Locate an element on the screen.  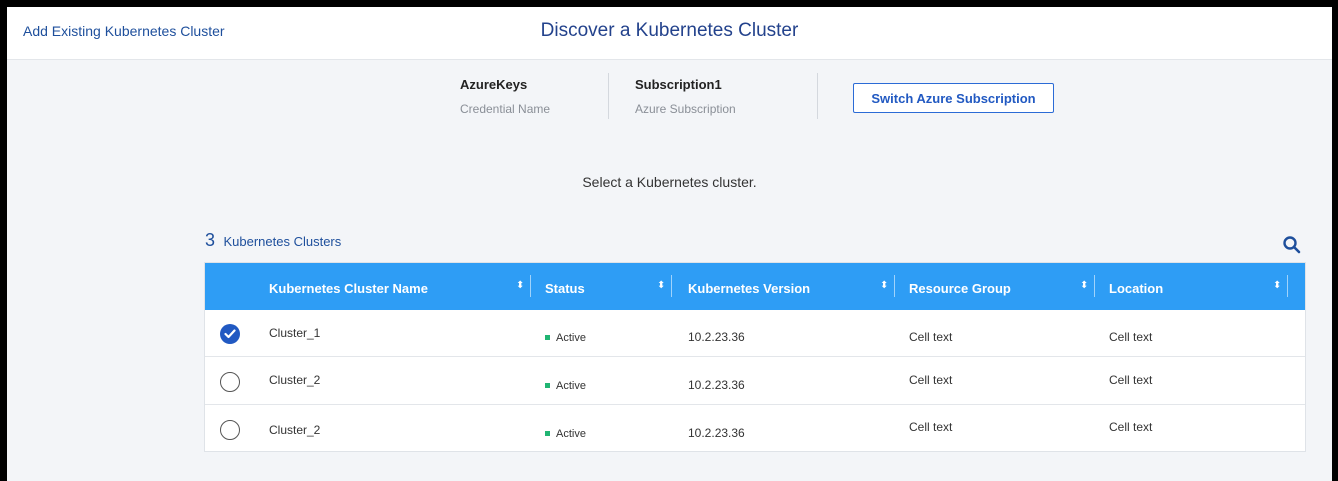
select-cluster-prompt: Select a Kubernetes cluster. is located at coordinates (669, 182).